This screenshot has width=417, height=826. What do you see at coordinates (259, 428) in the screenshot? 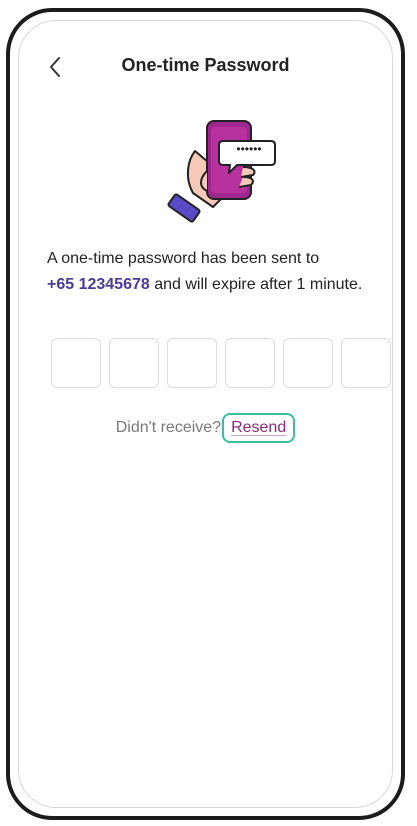
I see `resend-link: Resend` at bounding box center [259, 428].